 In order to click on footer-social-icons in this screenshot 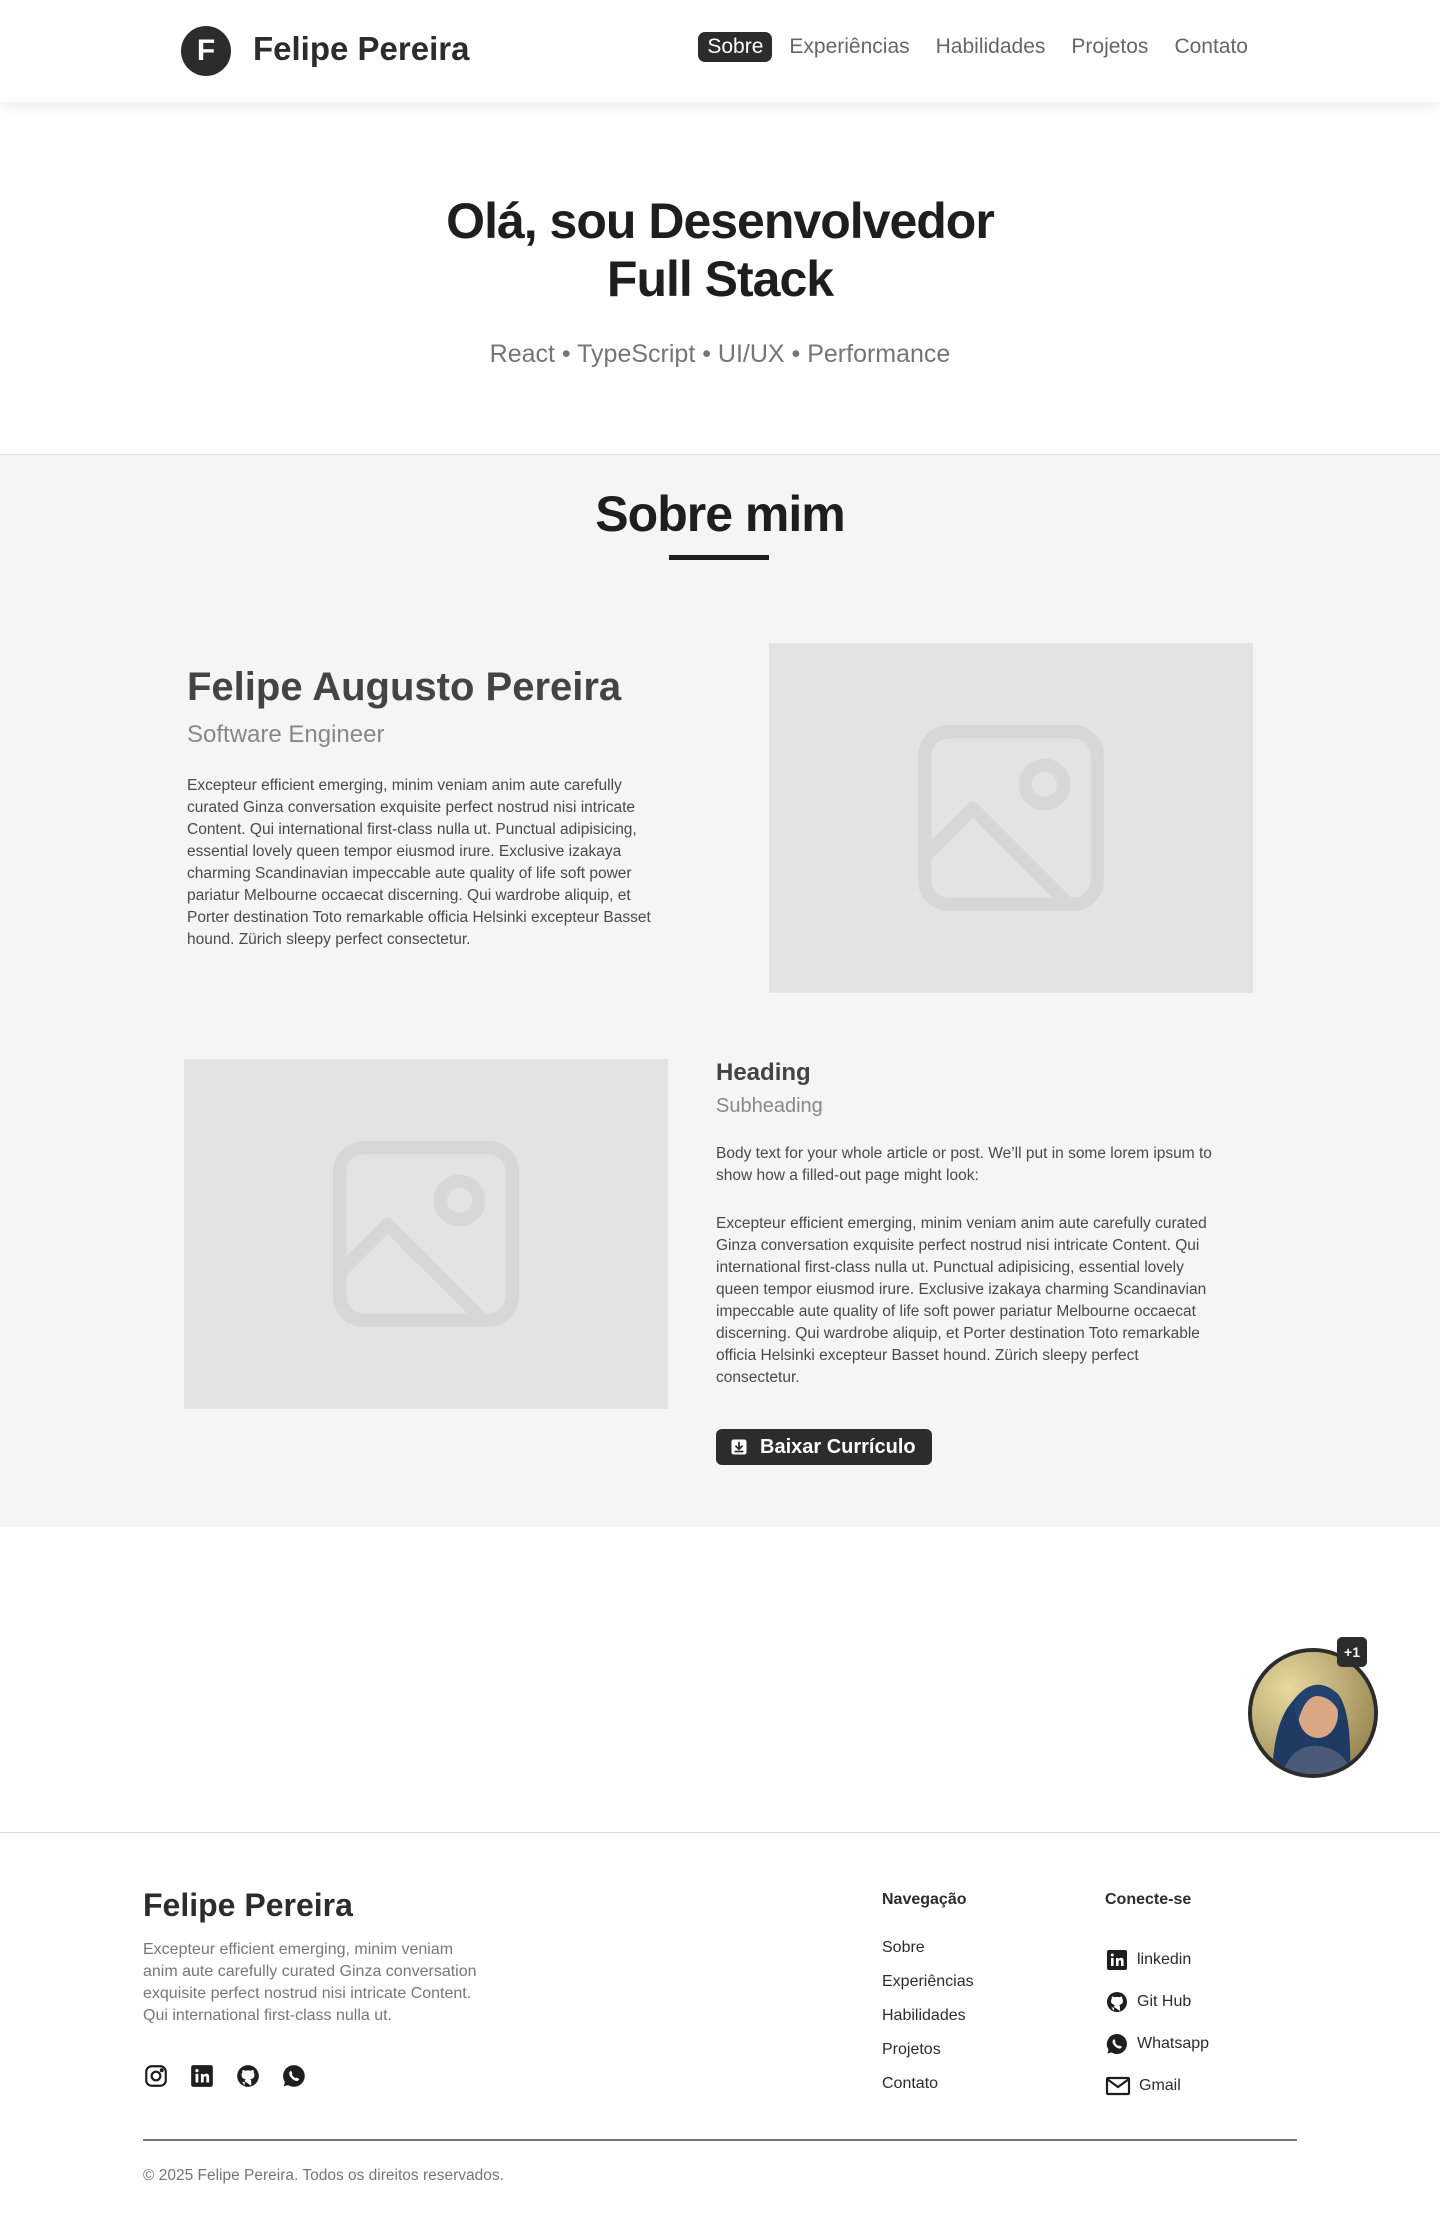, I will do `click(225, 2076)`.